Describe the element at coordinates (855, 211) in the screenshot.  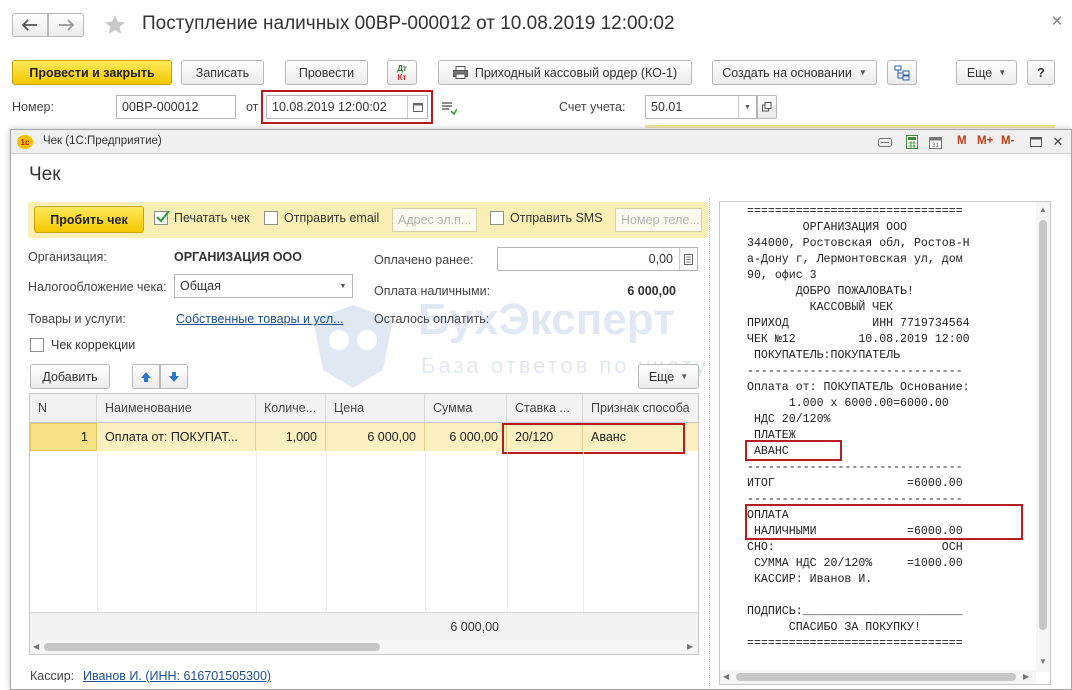
I see `receipt-line: ===============================` at that location.